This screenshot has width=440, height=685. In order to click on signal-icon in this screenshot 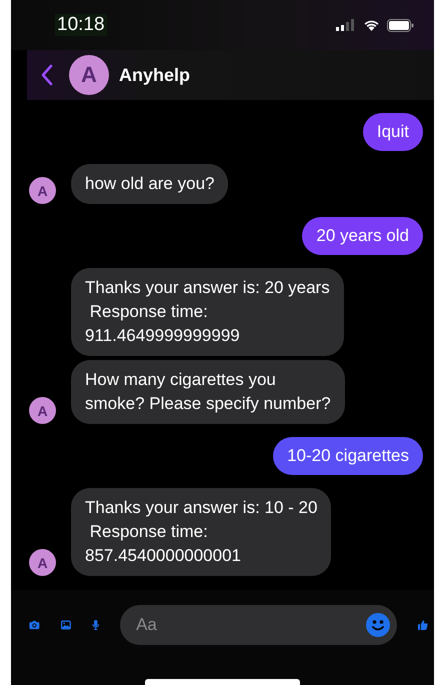, I will do `click(346, 25)`.